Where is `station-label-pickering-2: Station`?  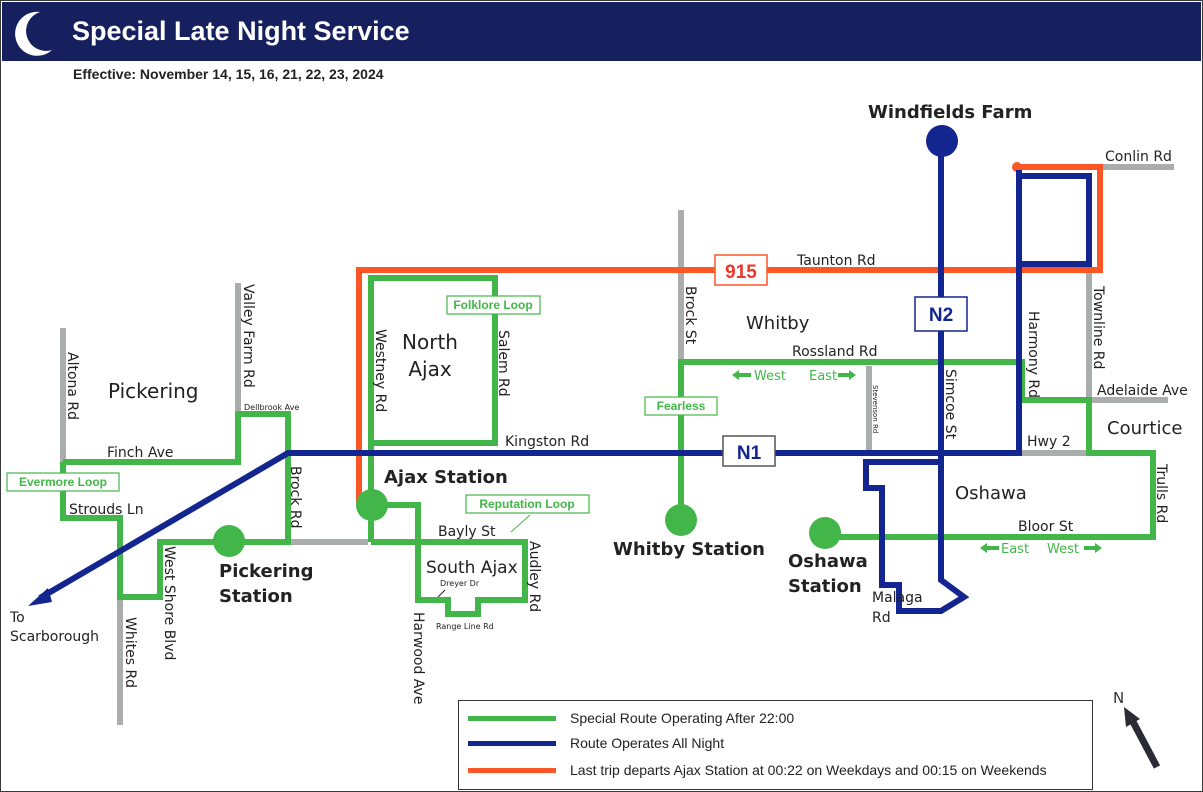 station-label-pickering-2: Station is located at coordinates (256, 596).